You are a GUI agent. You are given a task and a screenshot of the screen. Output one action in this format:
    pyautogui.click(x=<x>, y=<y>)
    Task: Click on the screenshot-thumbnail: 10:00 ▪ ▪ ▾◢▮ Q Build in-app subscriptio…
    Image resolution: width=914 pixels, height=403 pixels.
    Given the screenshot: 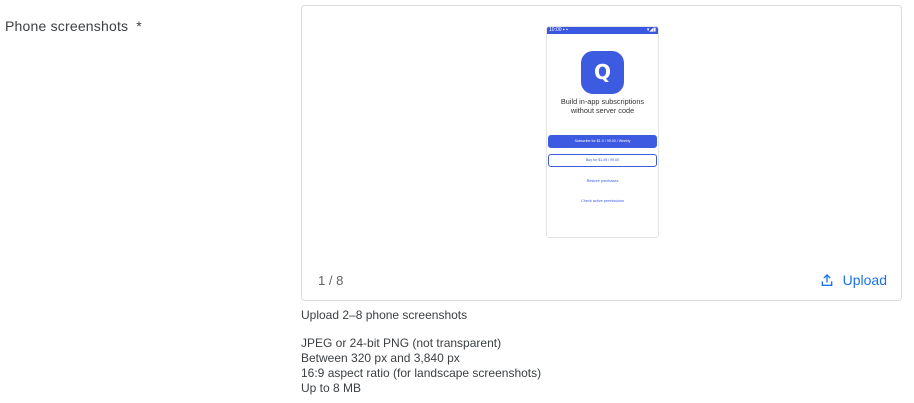 What is the action you would take?
    pyautogui.click(x=602, y=132)
    